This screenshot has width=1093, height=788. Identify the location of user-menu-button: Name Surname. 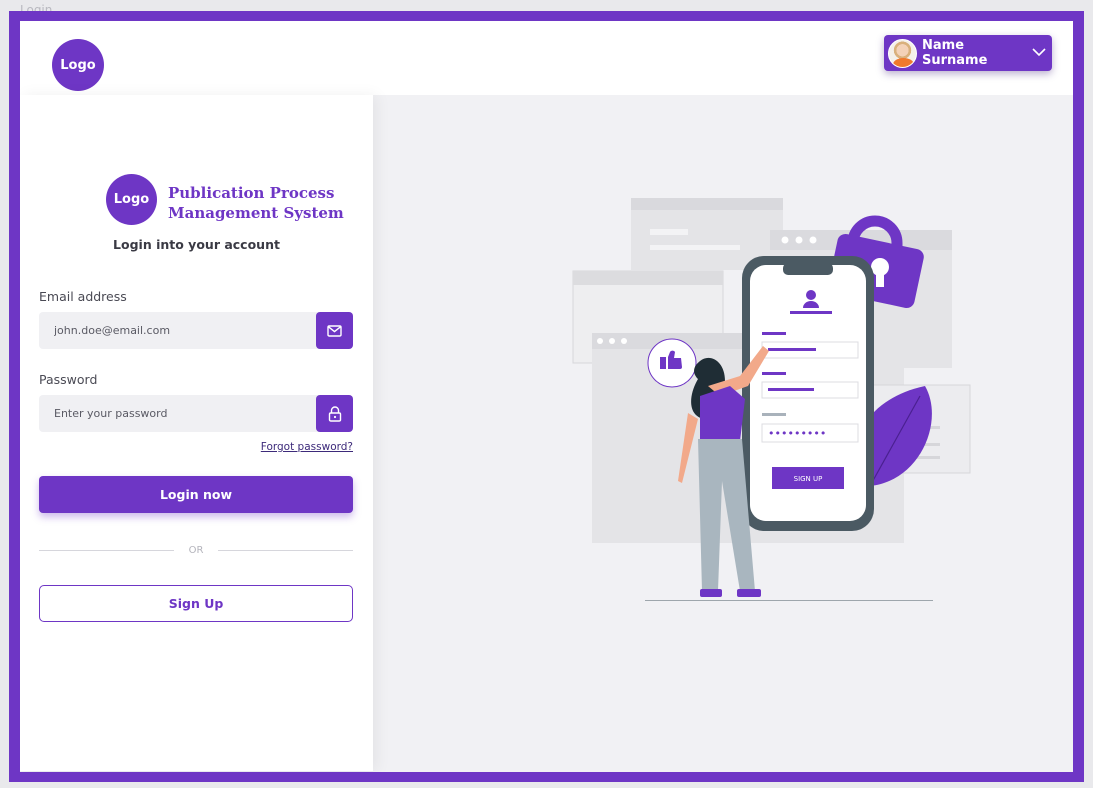
(968, 53).